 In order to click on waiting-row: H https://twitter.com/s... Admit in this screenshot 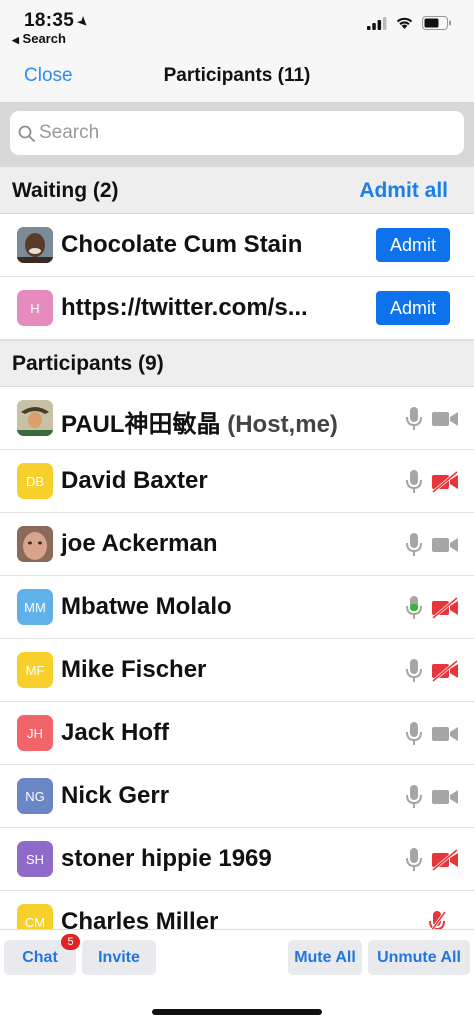, I will do `click(237, 308)`.